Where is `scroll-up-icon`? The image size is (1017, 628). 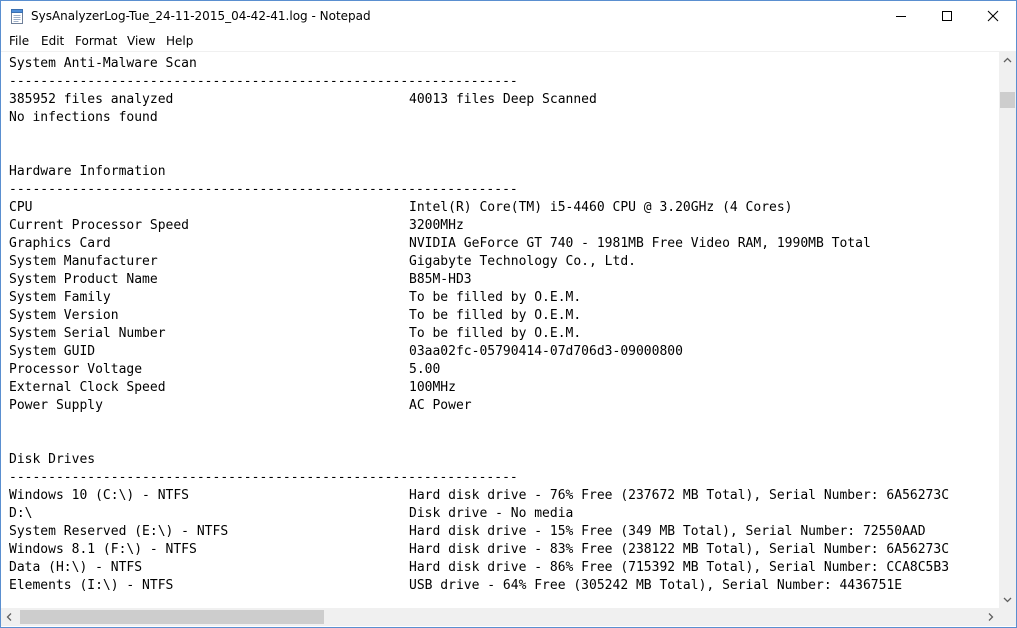 scroll-up-icon is located at coordinates (1007, 60).